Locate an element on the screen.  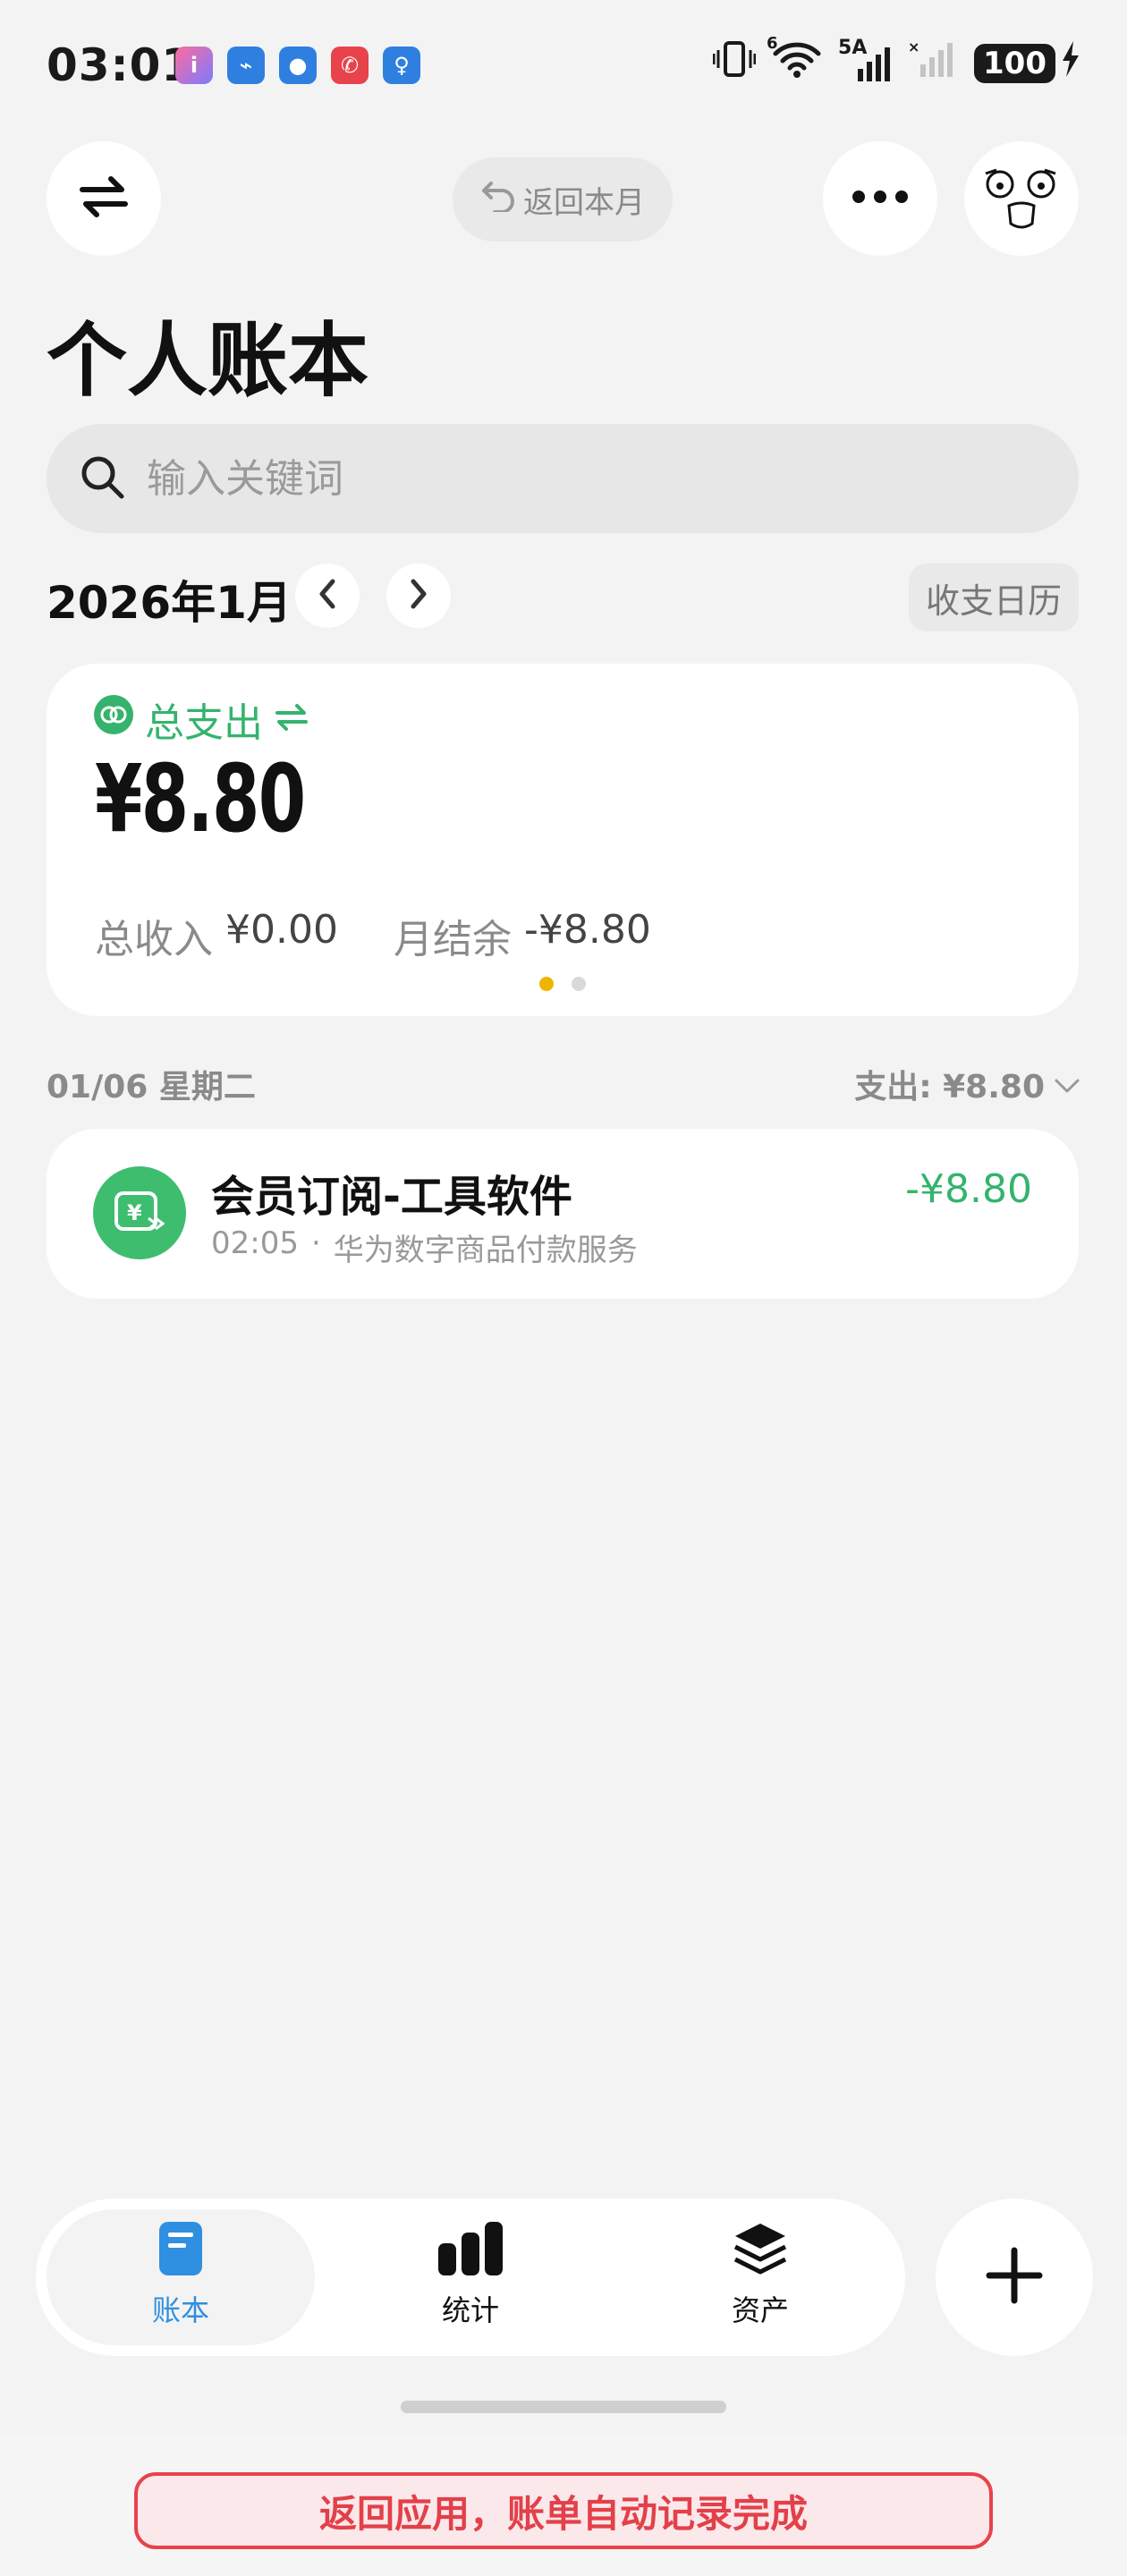
page-dot-active is located at coordinates (546, 984).